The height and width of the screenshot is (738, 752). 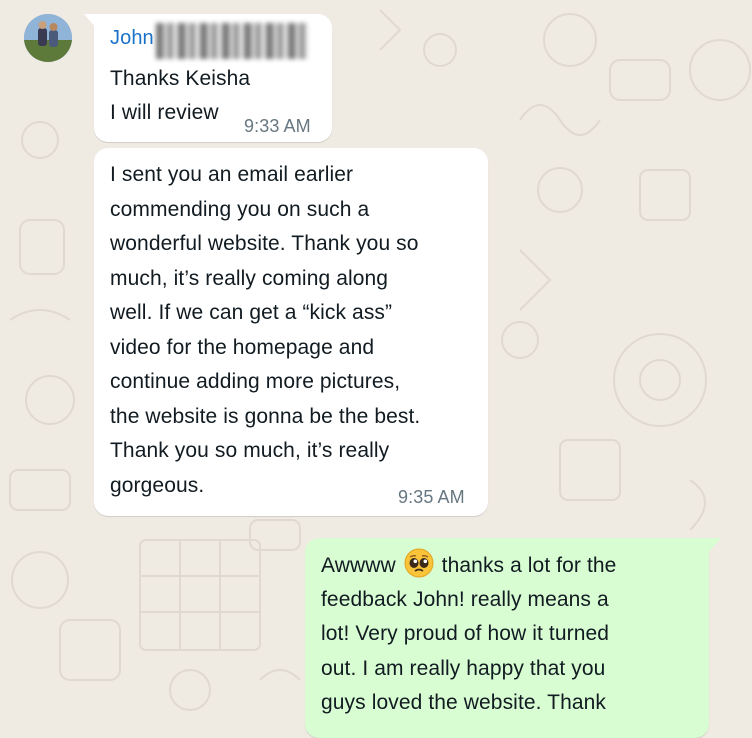 What do you see at coordinates (419, 563) in the screenshot?
I see `pleading-face-emoji` at bounding box center [419, 563].